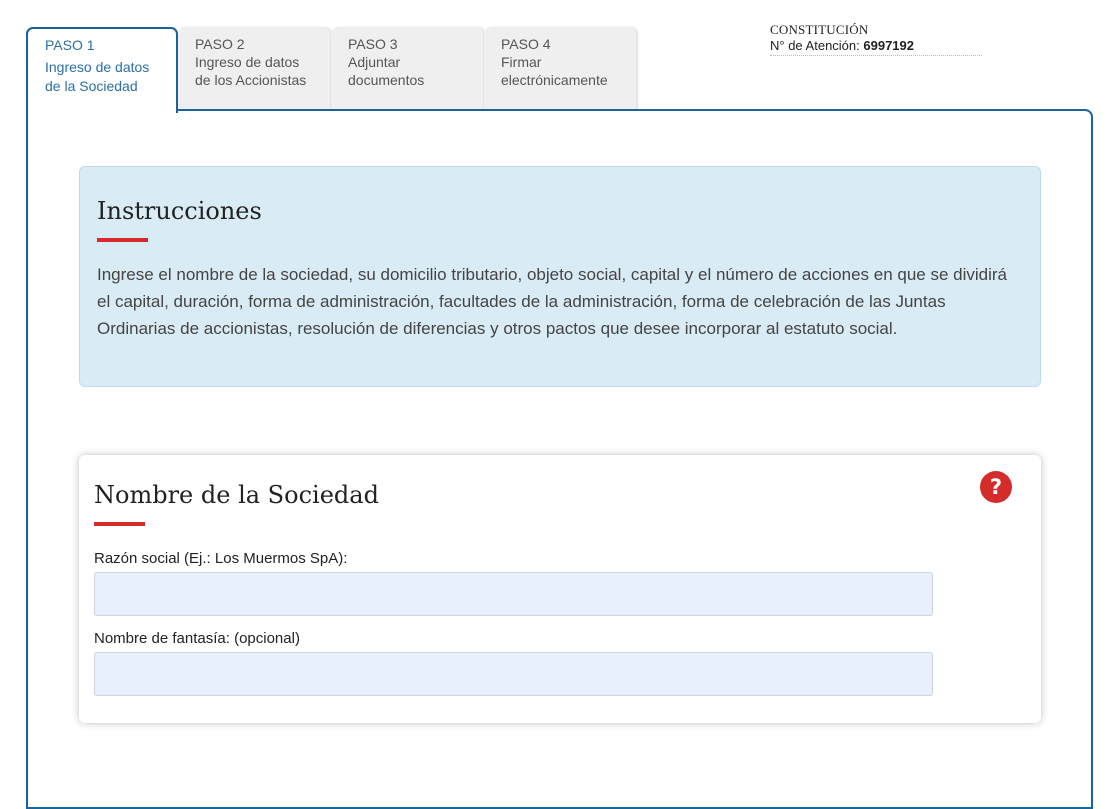 The width and height of the screenshot is (1110, 809). What do you see at coordinates (220, 44) in the screenshot?
I see `tab-step-label: PASO 2` at bounding box center [220, 44].